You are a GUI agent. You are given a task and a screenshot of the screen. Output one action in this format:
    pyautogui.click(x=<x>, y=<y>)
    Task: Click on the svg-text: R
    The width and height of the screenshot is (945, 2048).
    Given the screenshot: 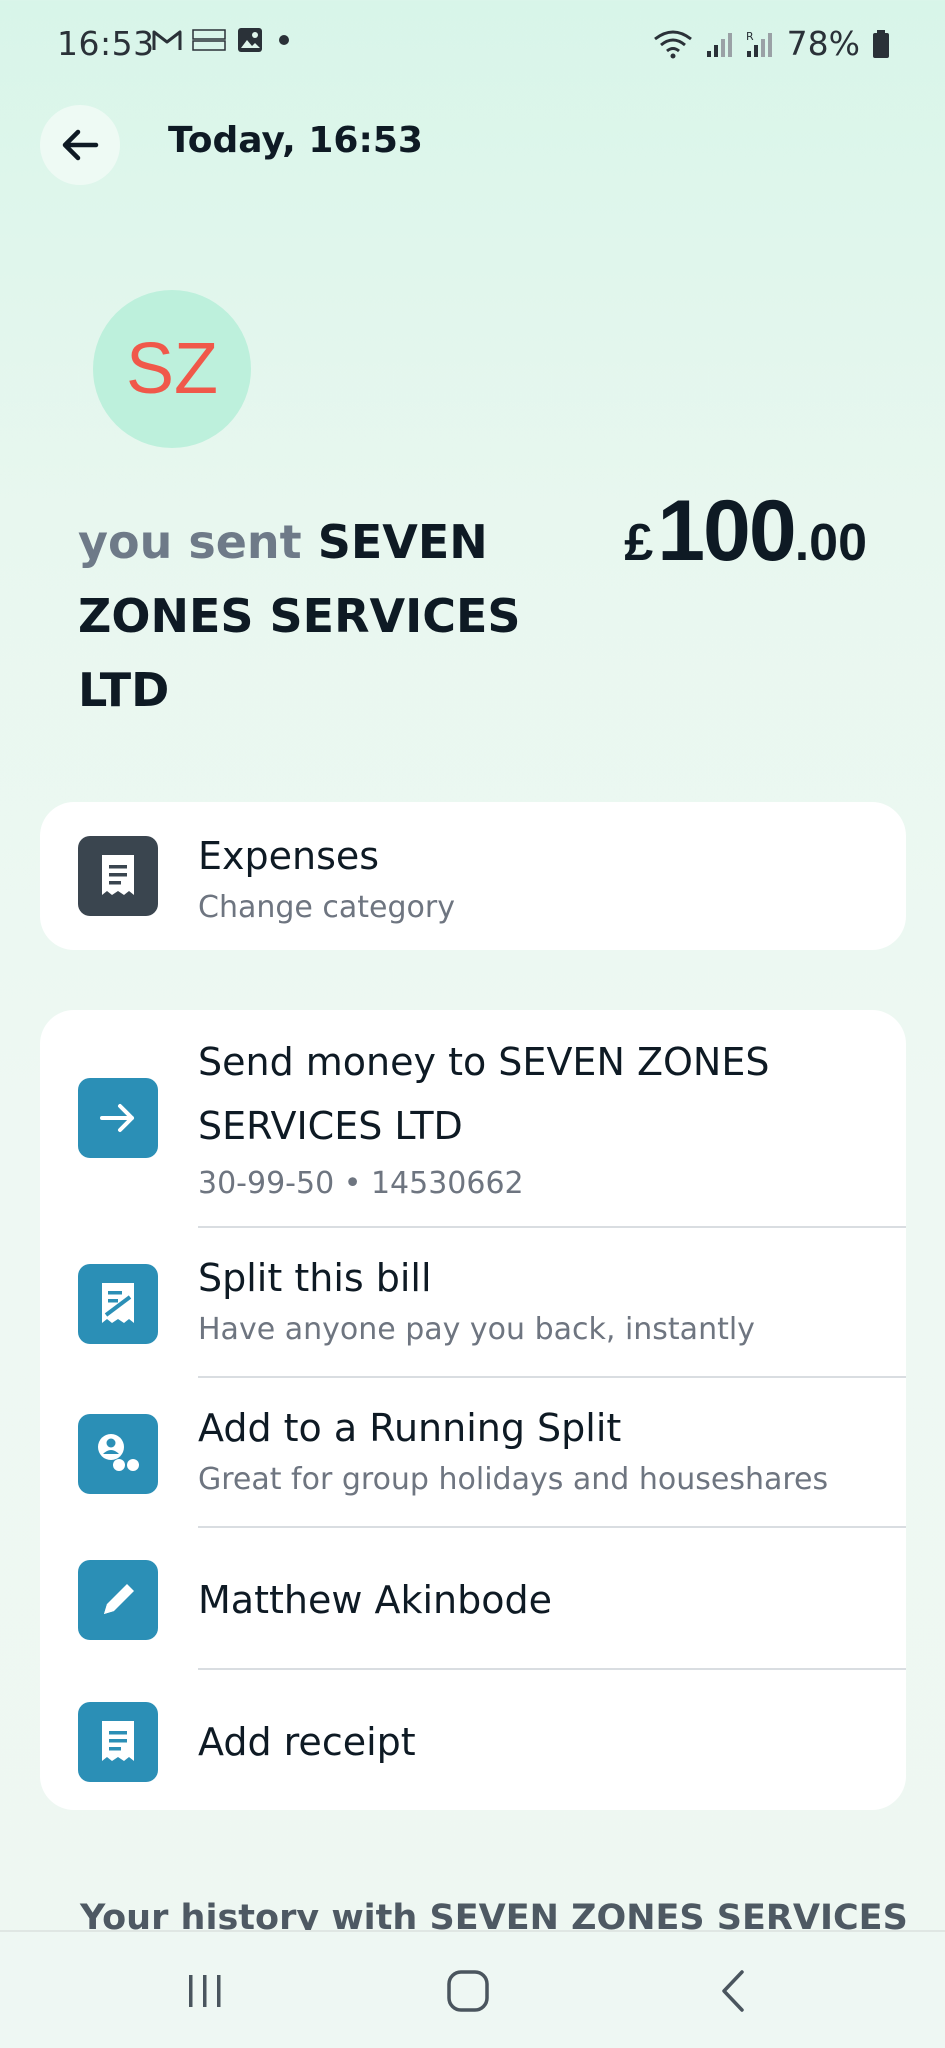 What is the action you would take?
    pyautogui.click(x=750, y=36)
    